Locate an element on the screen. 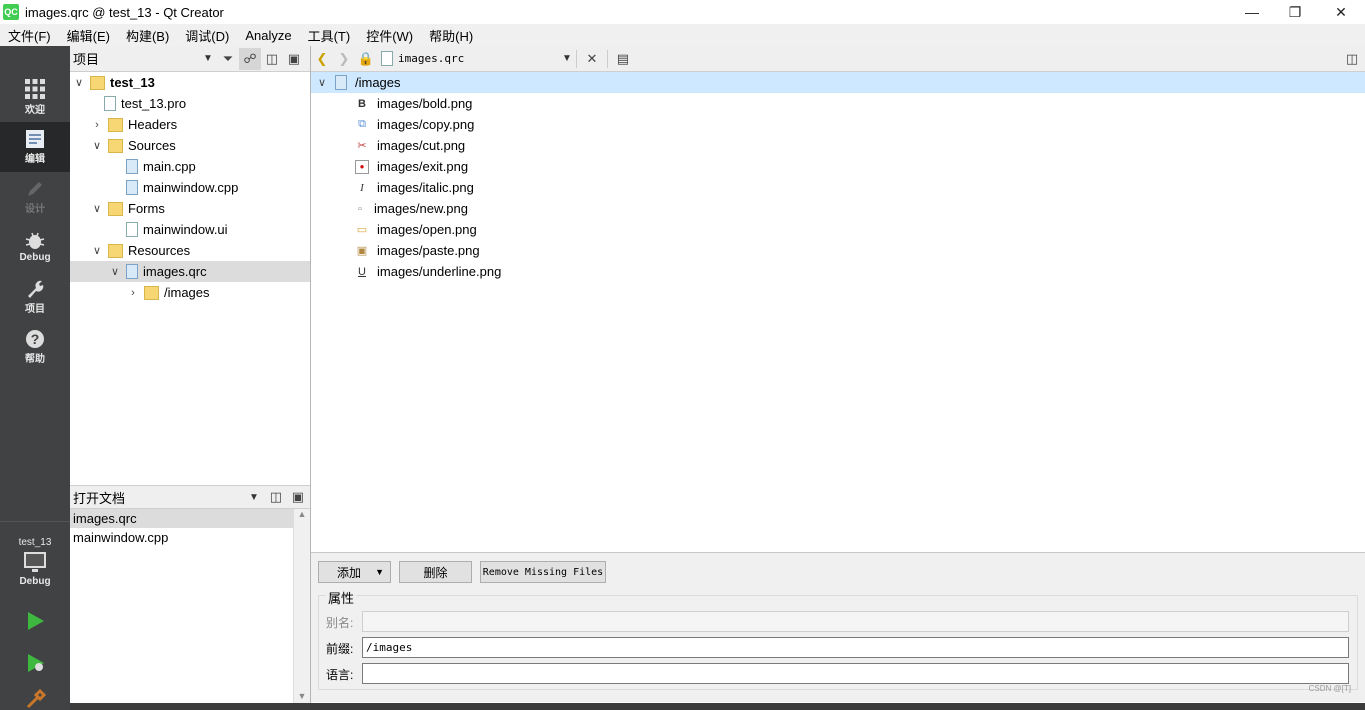 The height and width of the screenshot is (710, 1365). mode-debug: Debug is located at coordinates (35, 247).